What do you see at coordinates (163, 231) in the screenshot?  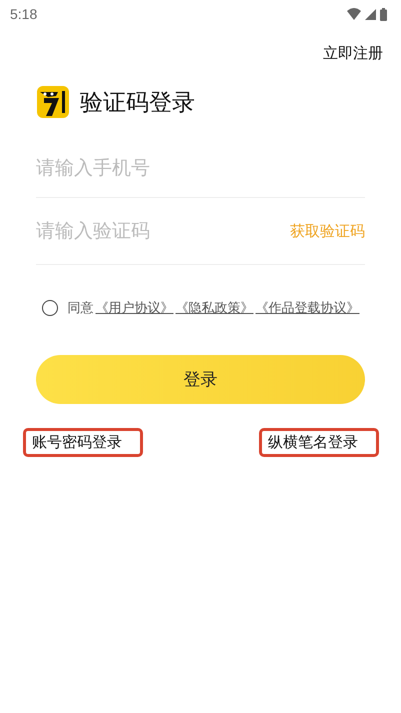 I see `code-field: 请输入验证码` at bounding box center [163, 231].